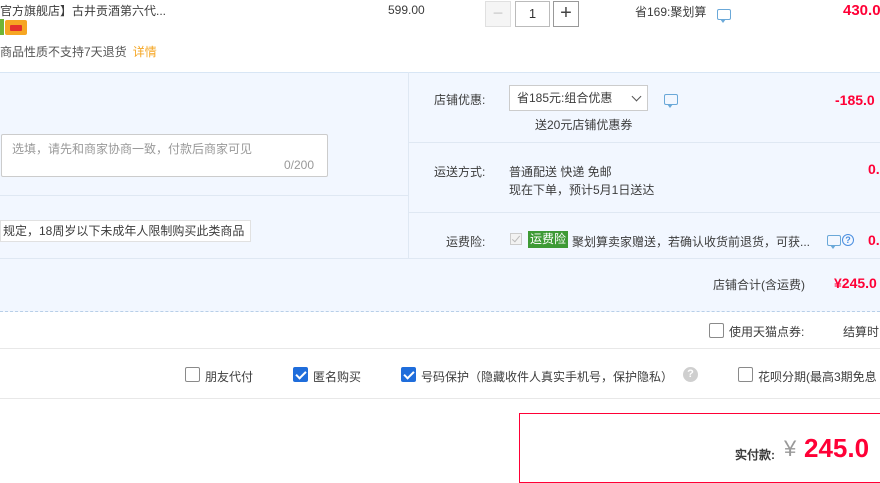  Describe the element at coordinates (755, 455) in the screenshot. I see `payment-label: 实付款:` at that location.